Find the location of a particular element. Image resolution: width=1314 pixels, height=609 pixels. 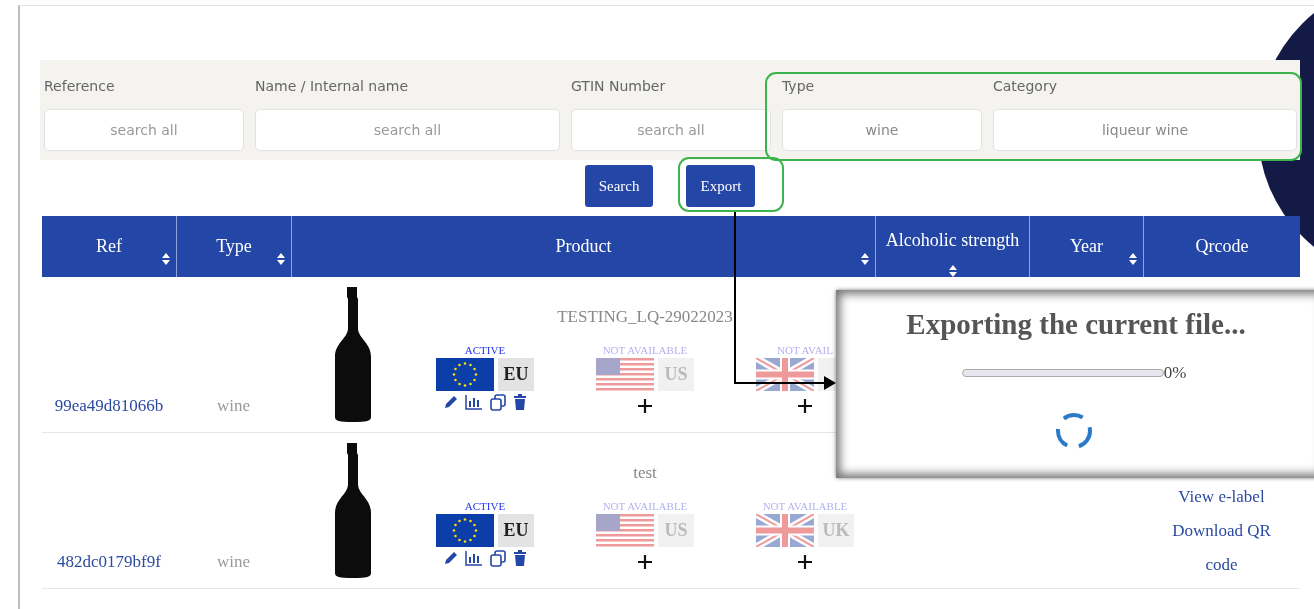

column-header: Year is located at coordinates (1086, 246).